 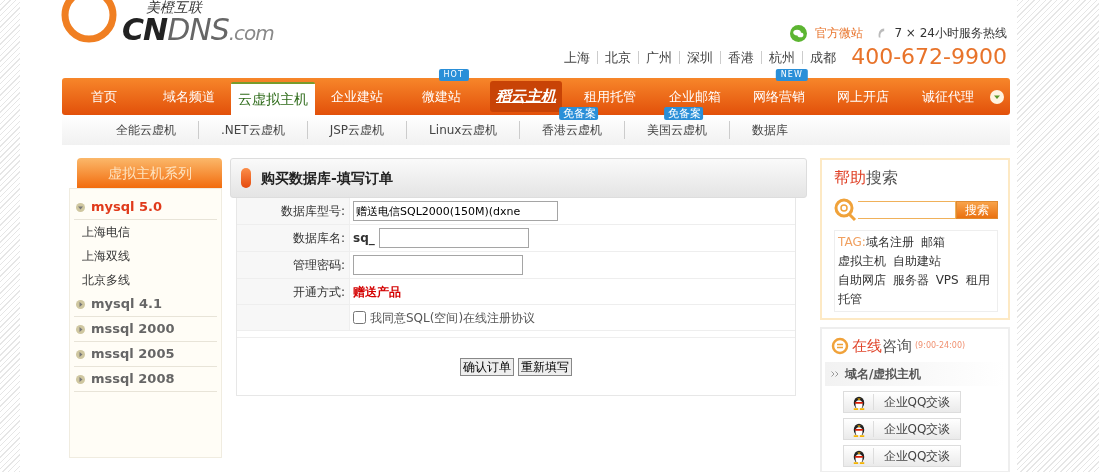 What do you see at coordinates (198, 30) in the screenshot?
I see `logo-wordmark: CNDNS.com` at bounding box center [198, 30].